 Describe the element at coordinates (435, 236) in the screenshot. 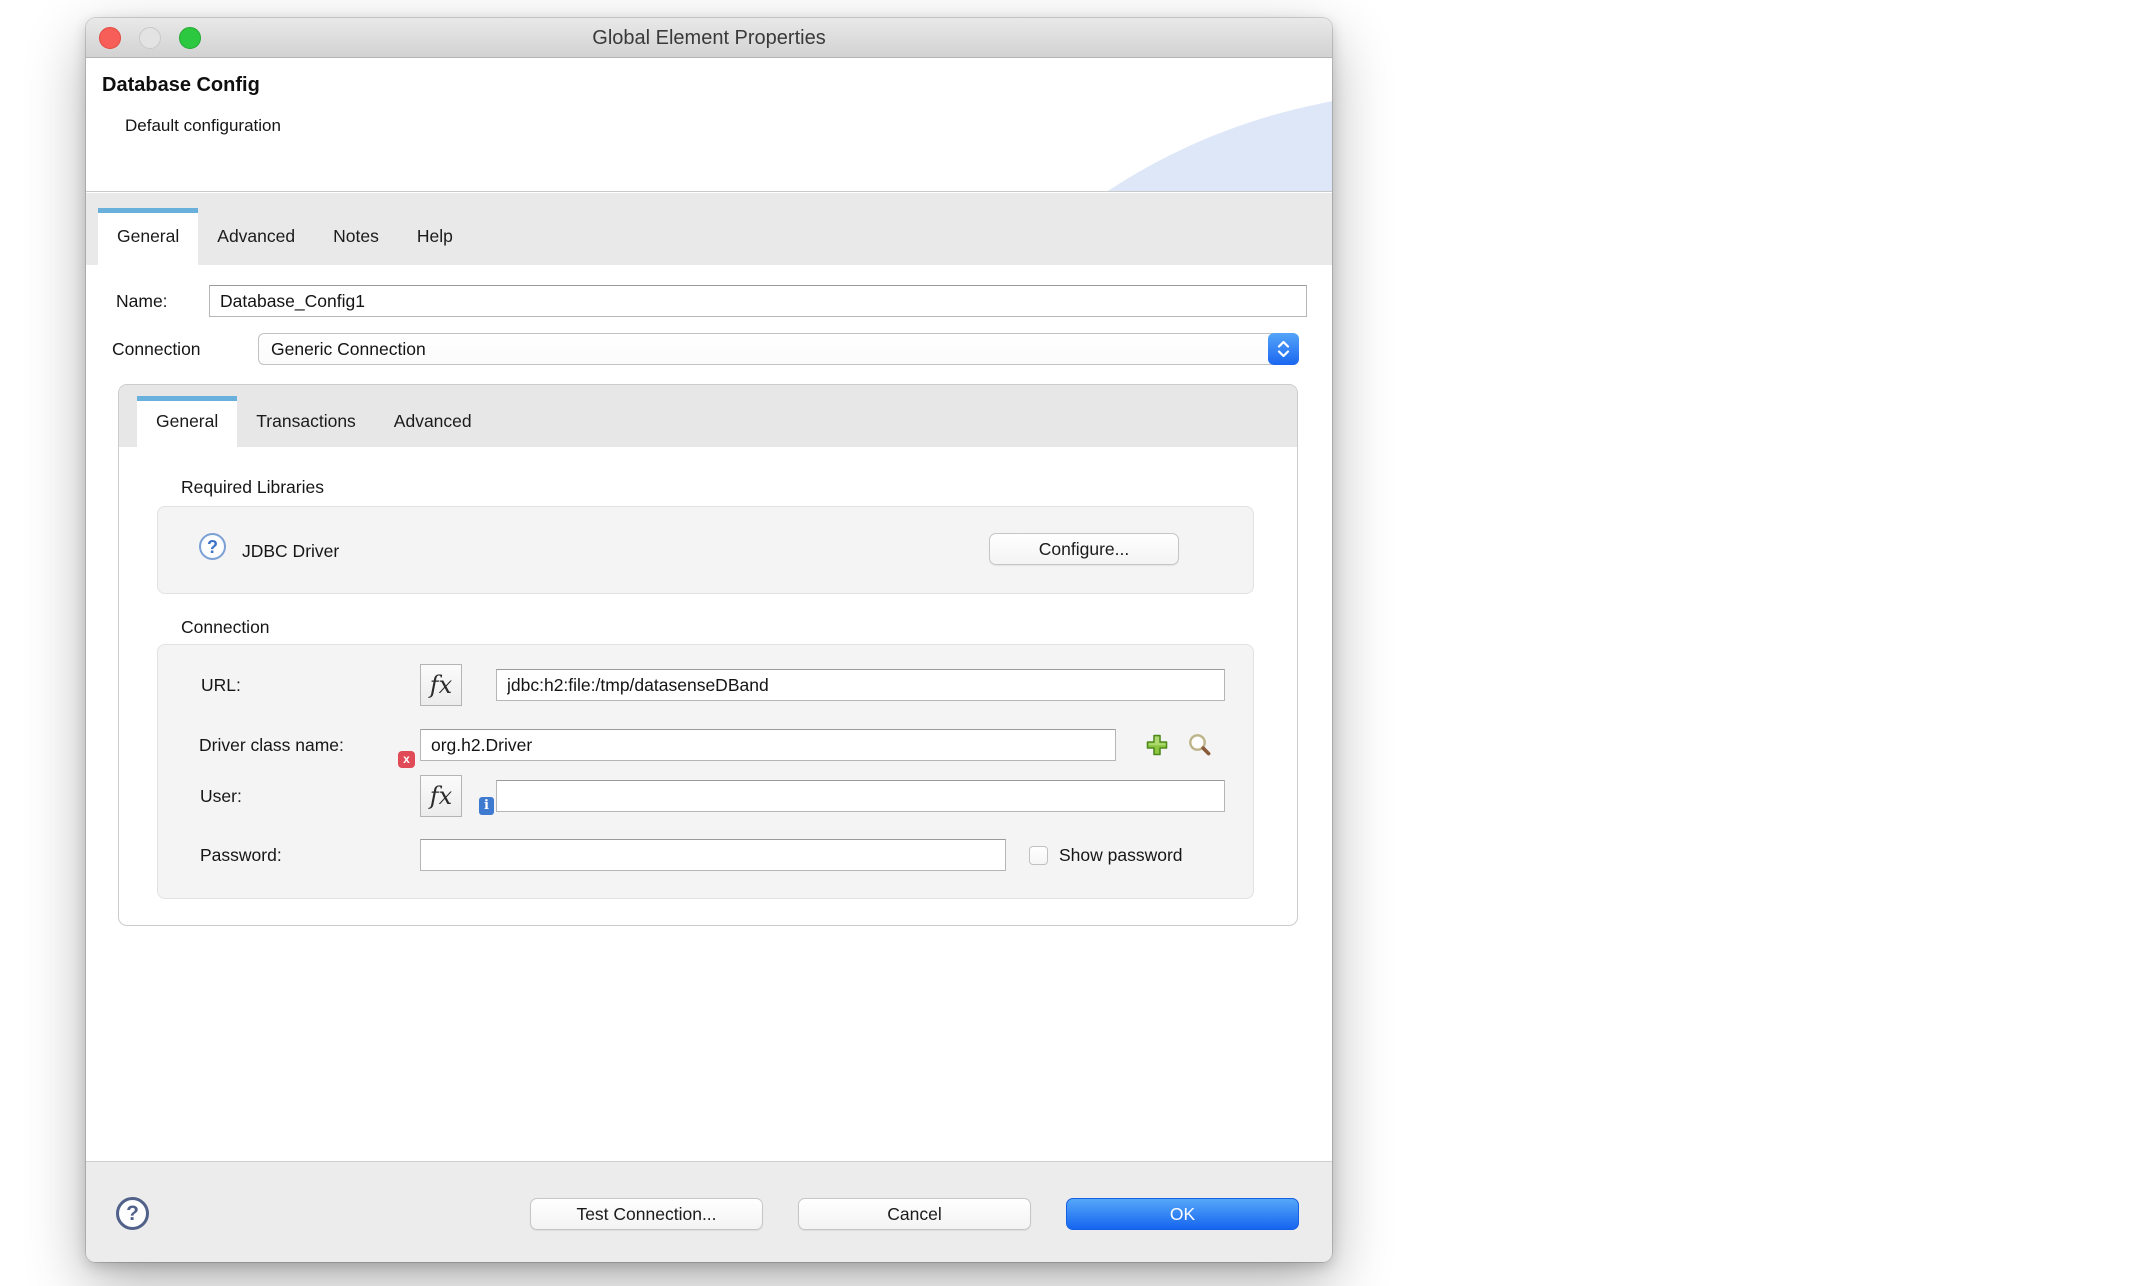

I see `tab-help: Help` at that location.